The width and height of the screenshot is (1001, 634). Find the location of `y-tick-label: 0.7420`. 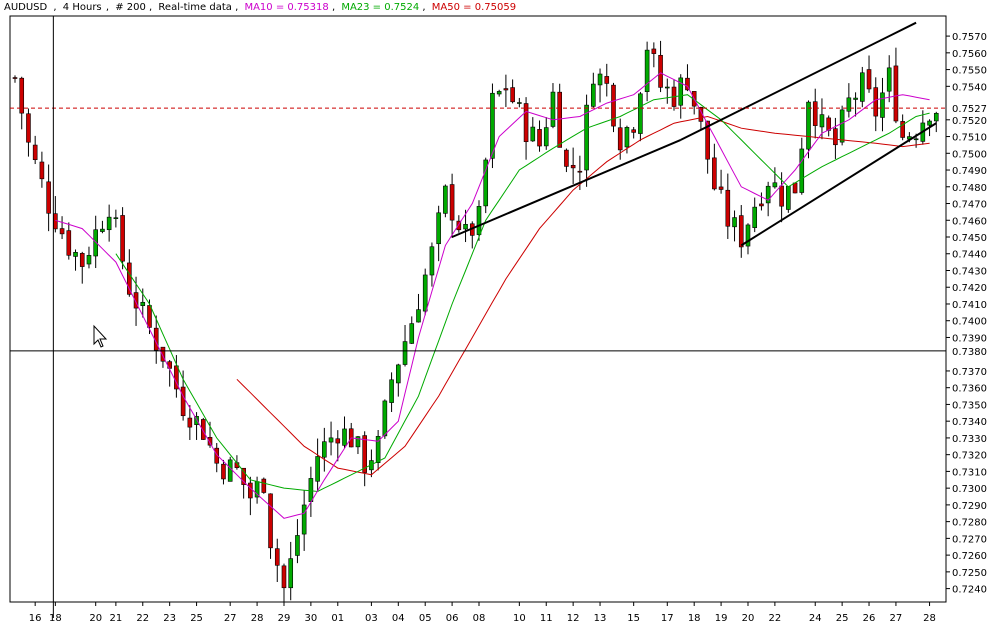

y-tick-label: 0.7420 is located at coordinates (969, 288).